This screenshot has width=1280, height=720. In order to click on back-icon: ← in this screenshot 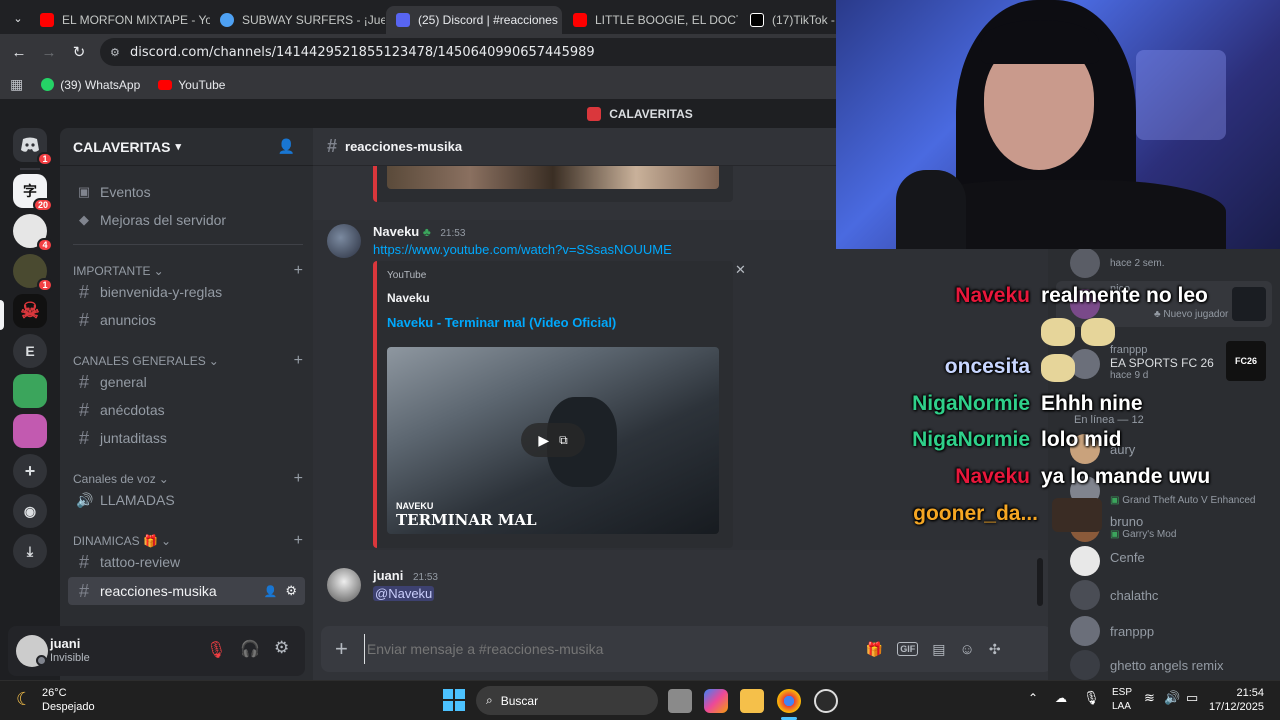, I will do `click(19, 52)`.